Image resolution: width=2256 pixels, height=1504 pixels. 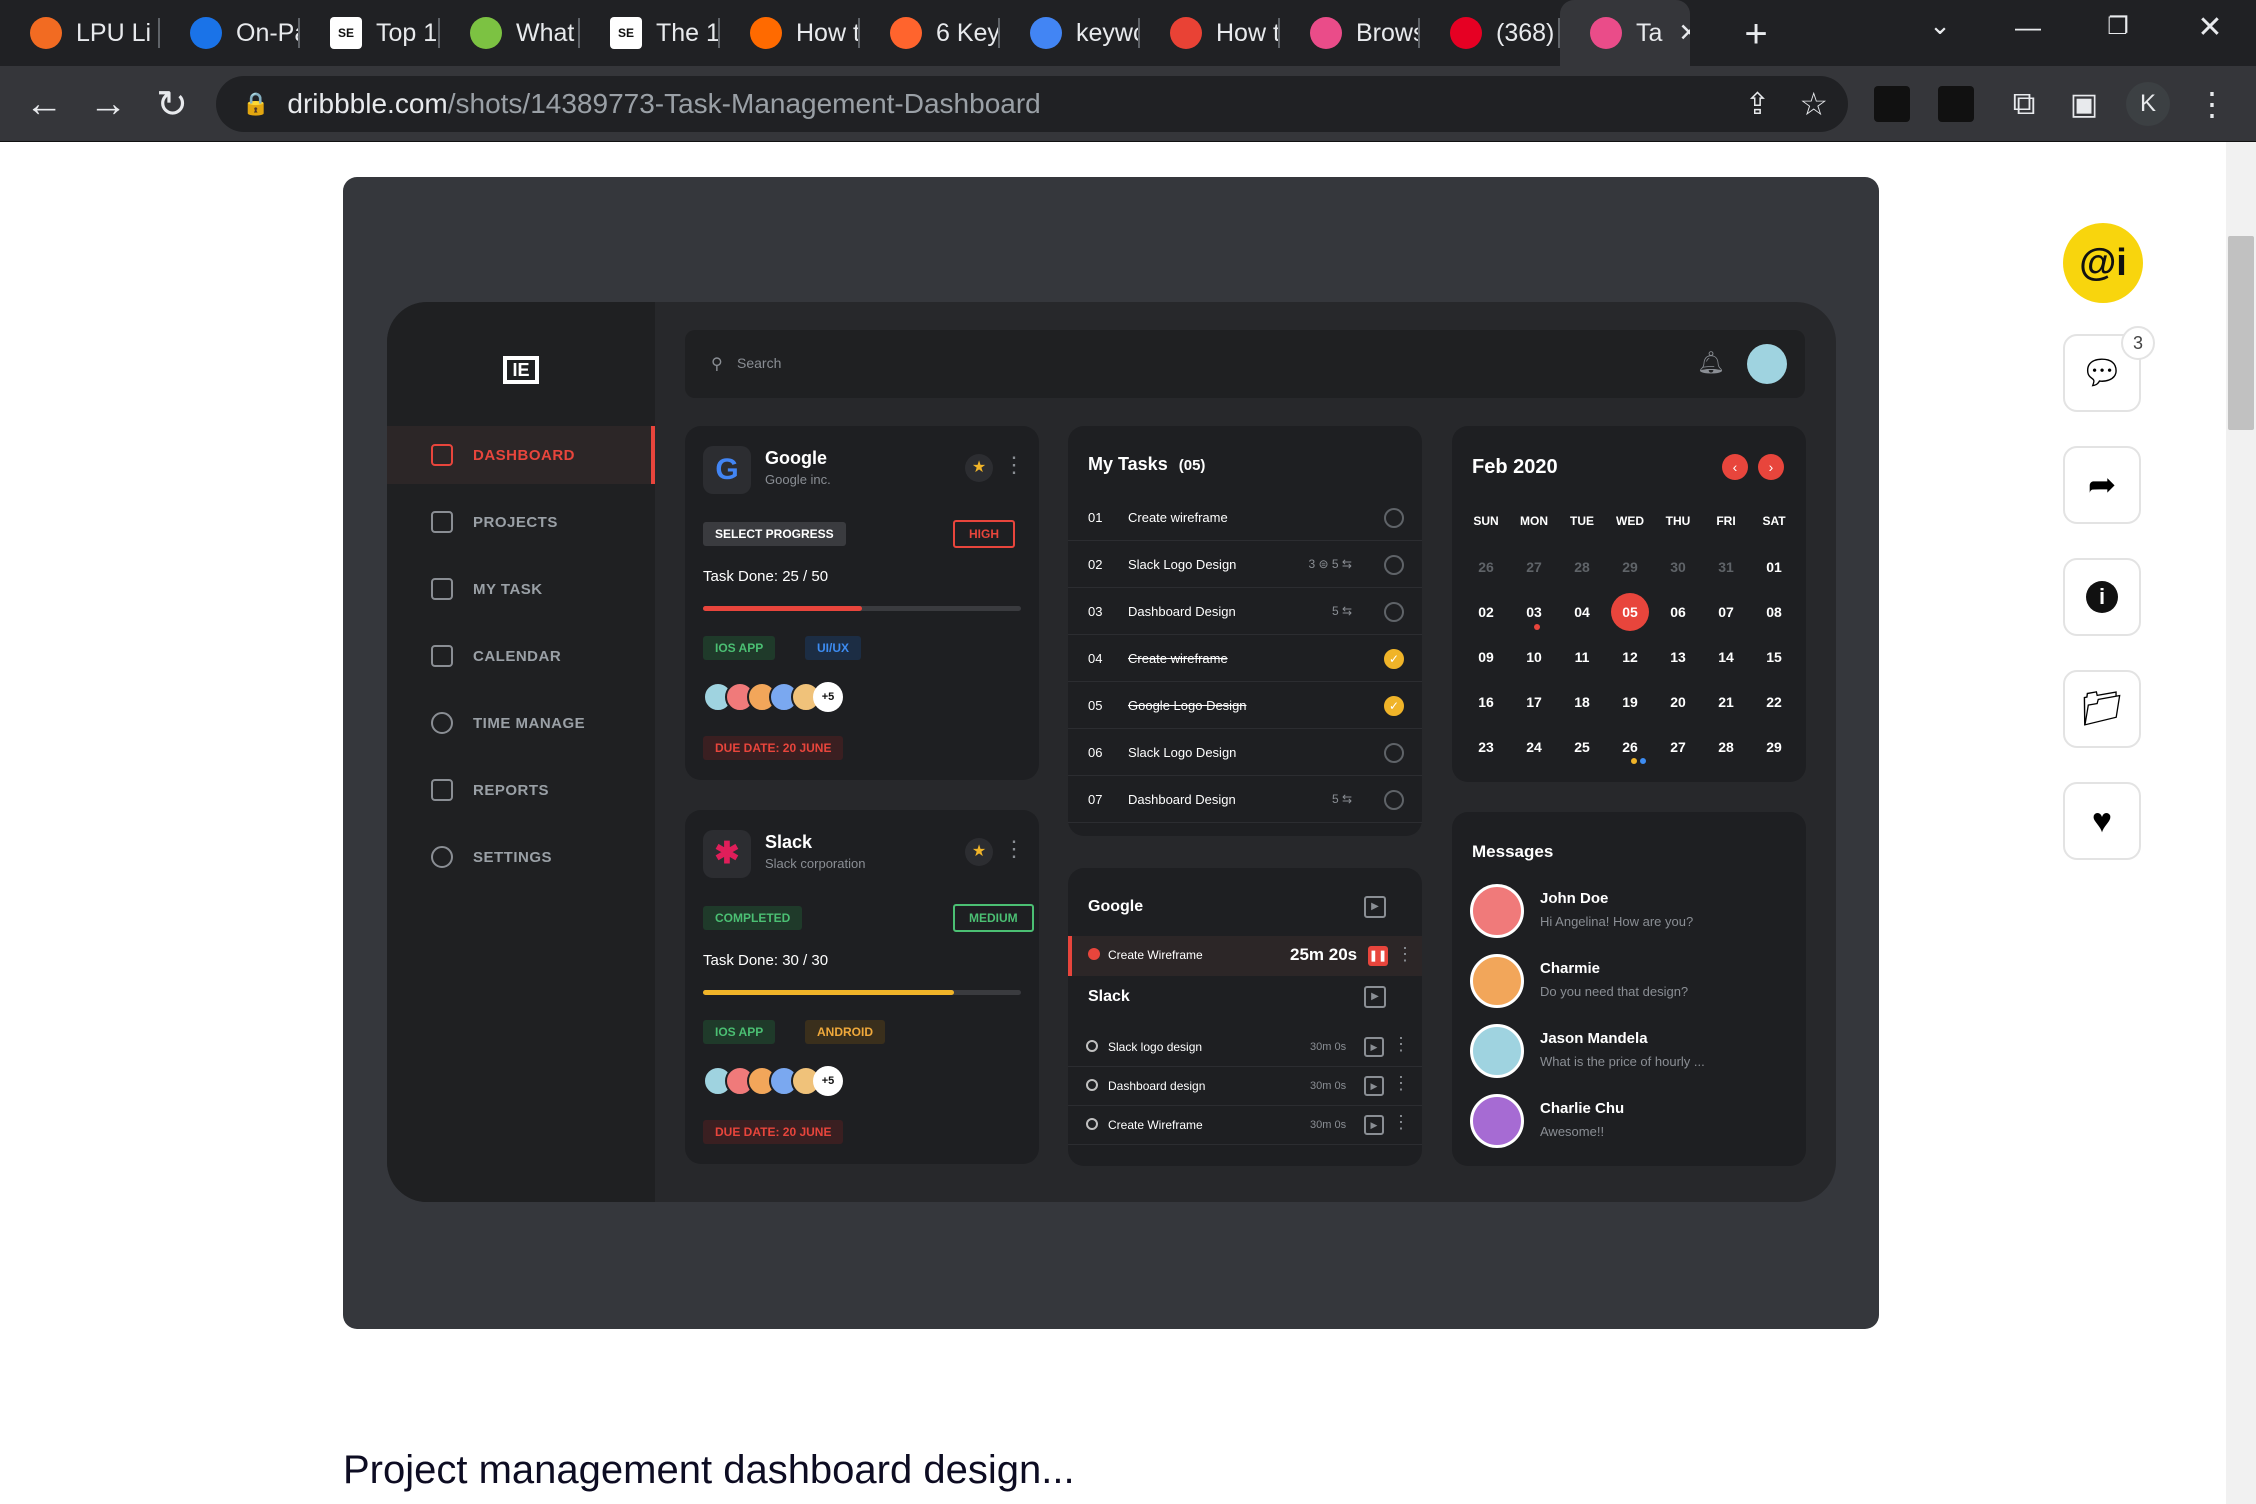 I want to click on user-avatar, so click(x=1767, y=364).